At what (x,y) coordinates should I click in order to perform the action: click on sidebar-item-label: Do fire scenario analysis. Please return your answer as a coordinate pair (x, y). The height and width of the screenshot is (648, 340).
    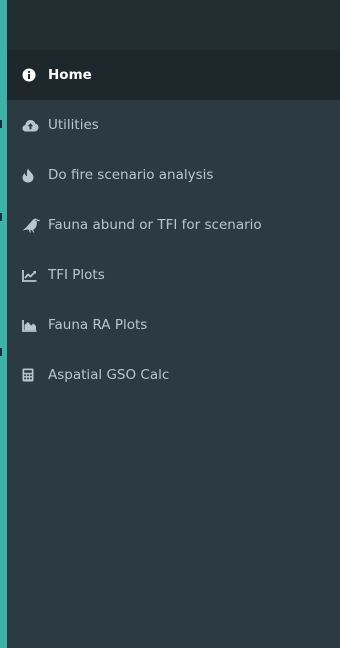
    Looking at the image, I should click on (131, 175).